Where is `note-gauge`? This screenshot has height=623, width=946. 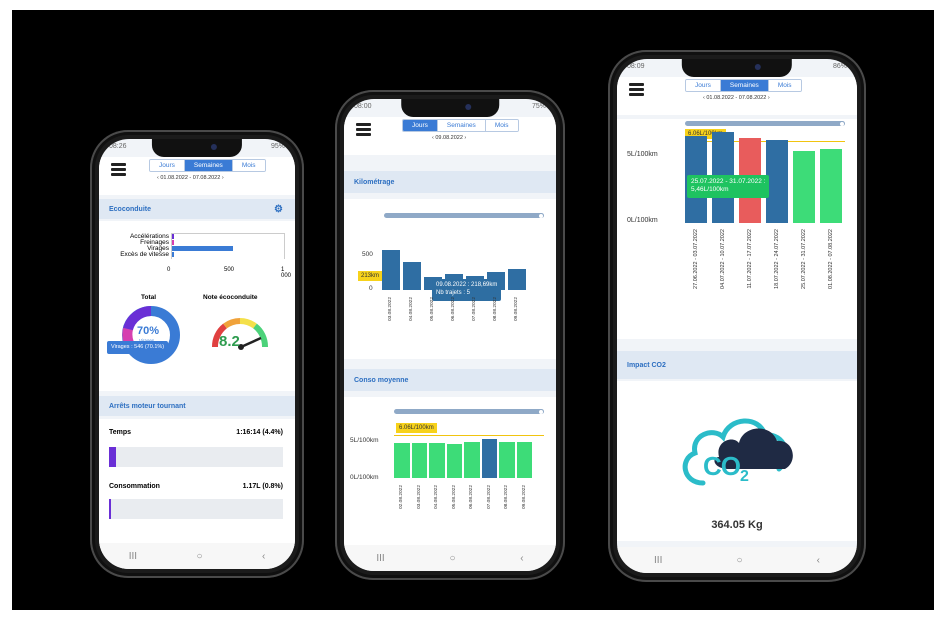
note-gauge is located at coordinates (240, 334).